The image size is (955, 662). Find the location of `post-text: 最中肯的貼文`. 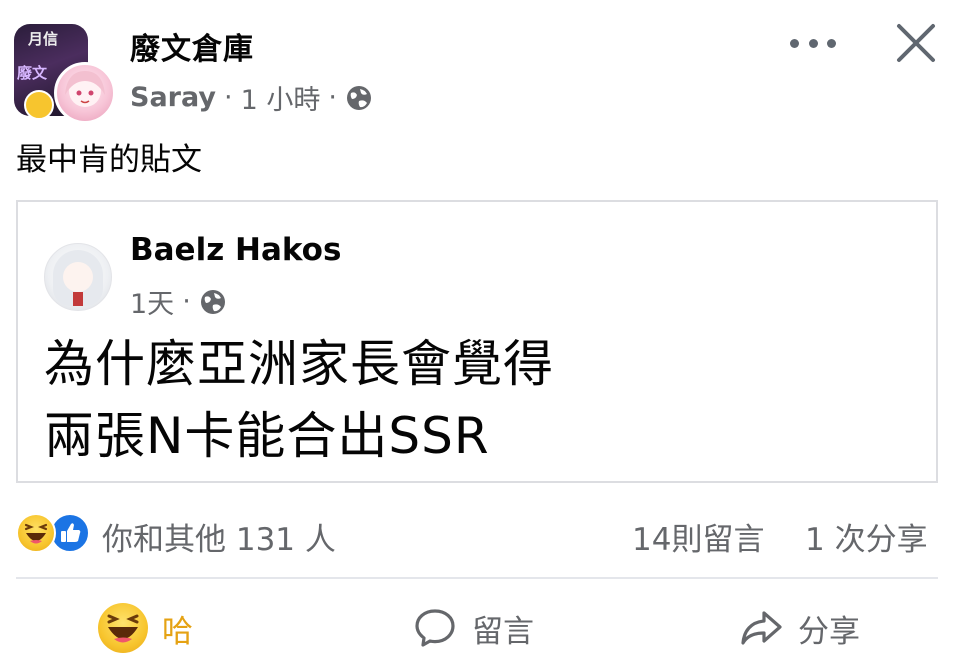

post-text: 最中肯的貼文 is located at coordinates (109, 160).